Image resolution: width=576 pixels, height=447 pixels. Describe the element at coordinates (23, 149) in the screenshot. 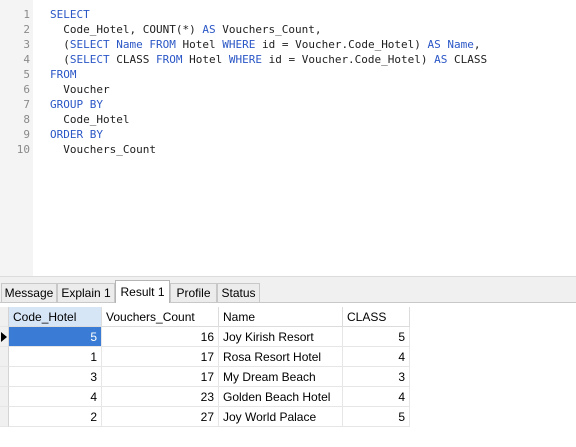

I see `line-number: 10` at that location.